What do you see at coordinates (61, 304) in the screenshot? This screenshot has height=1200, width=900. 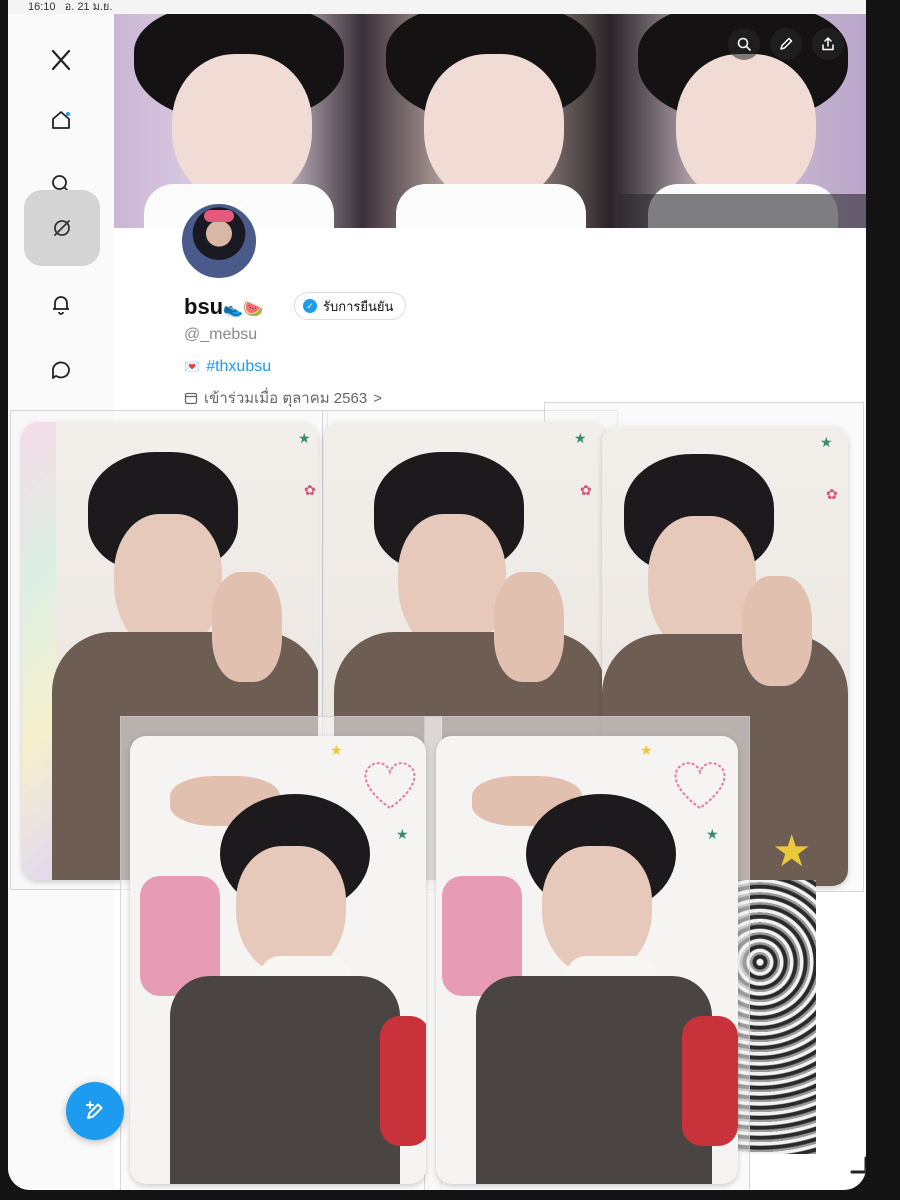 I see `notifications-icon` at bounding box center [61, 304].